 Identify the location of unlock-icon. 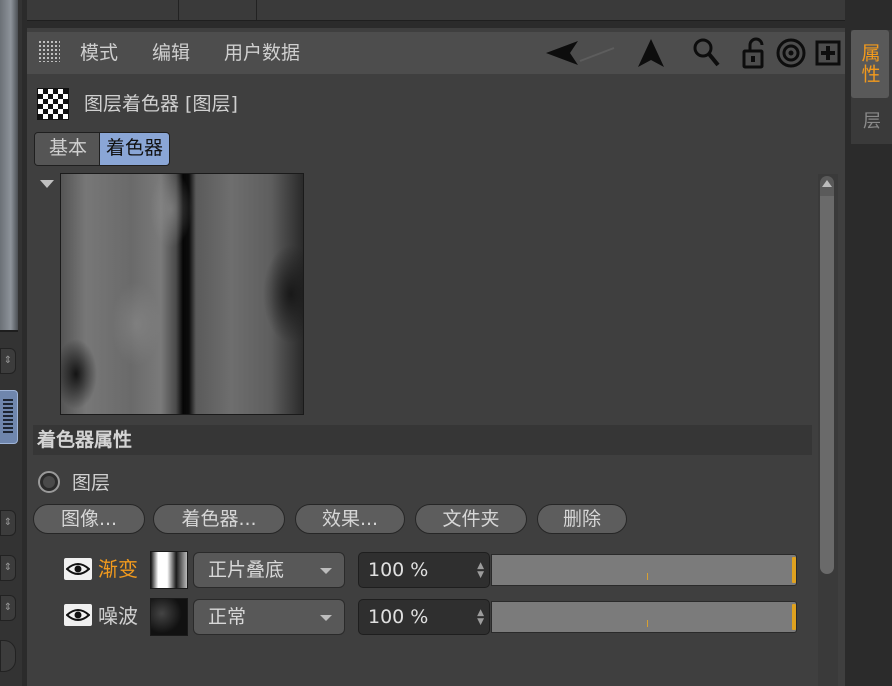
(755, 53).